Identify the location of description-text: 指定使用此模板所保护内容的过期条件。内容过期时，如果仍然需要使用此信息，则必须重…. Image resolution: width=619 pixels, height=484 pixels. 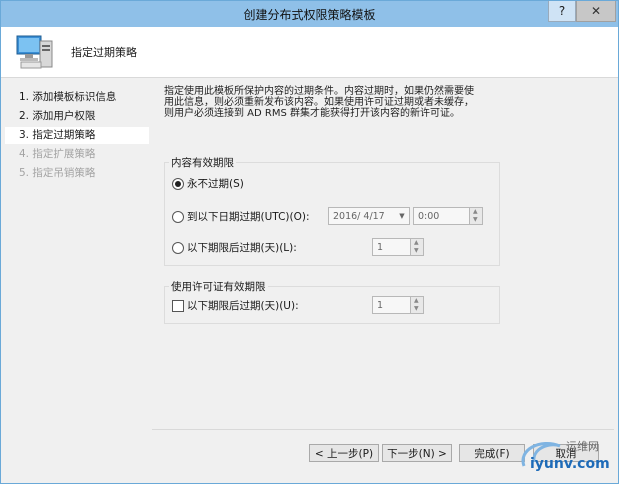
(319, 102).